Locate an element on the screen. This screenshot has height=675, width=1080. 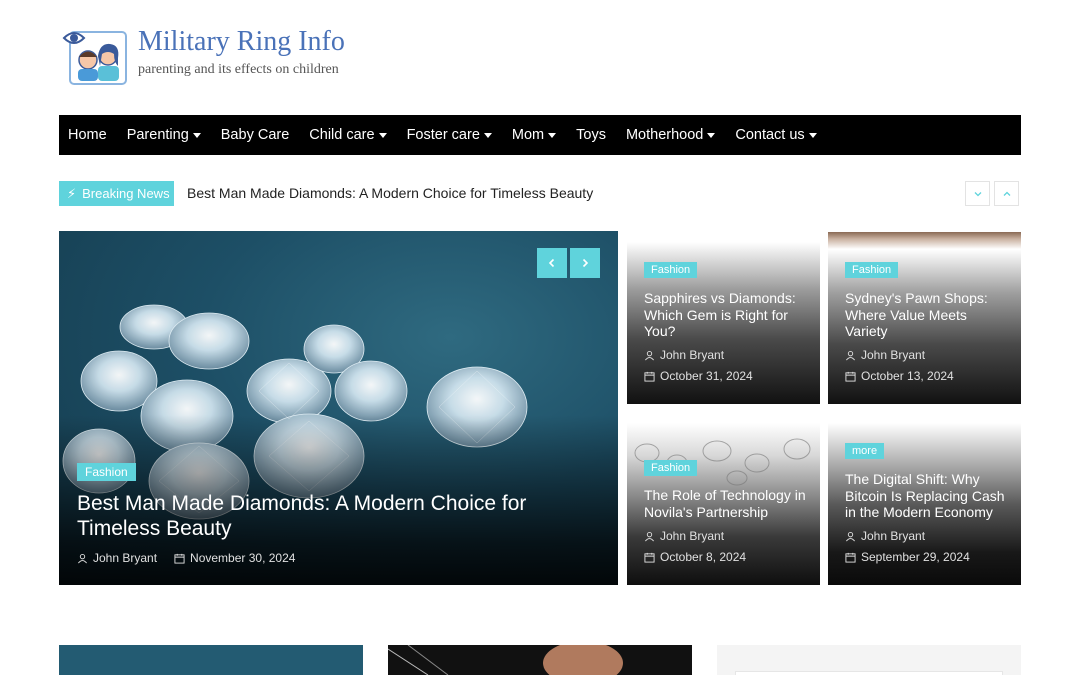
nav-baby-care: Baby Care is located at coordinates (255, 135).